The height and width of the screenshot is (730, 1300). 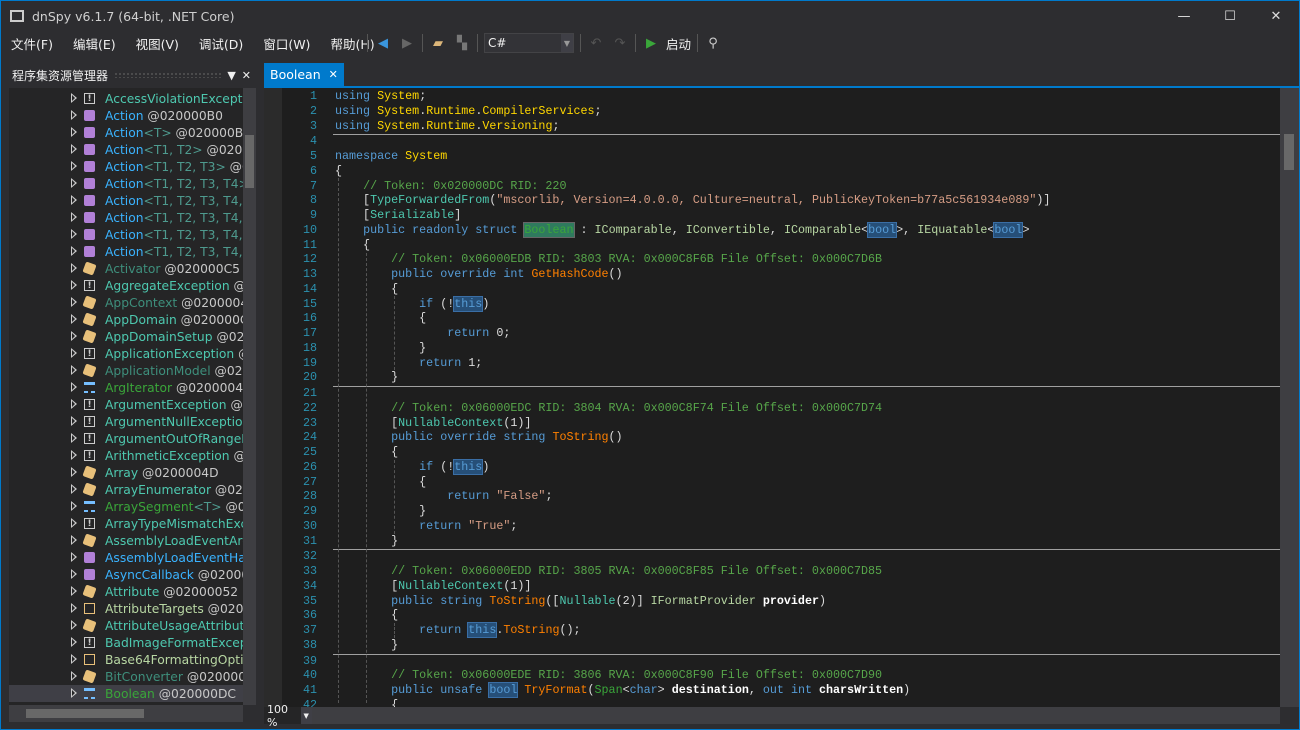 I want to click on highlighted-reference: Boolean, so click(x=549, y=229).